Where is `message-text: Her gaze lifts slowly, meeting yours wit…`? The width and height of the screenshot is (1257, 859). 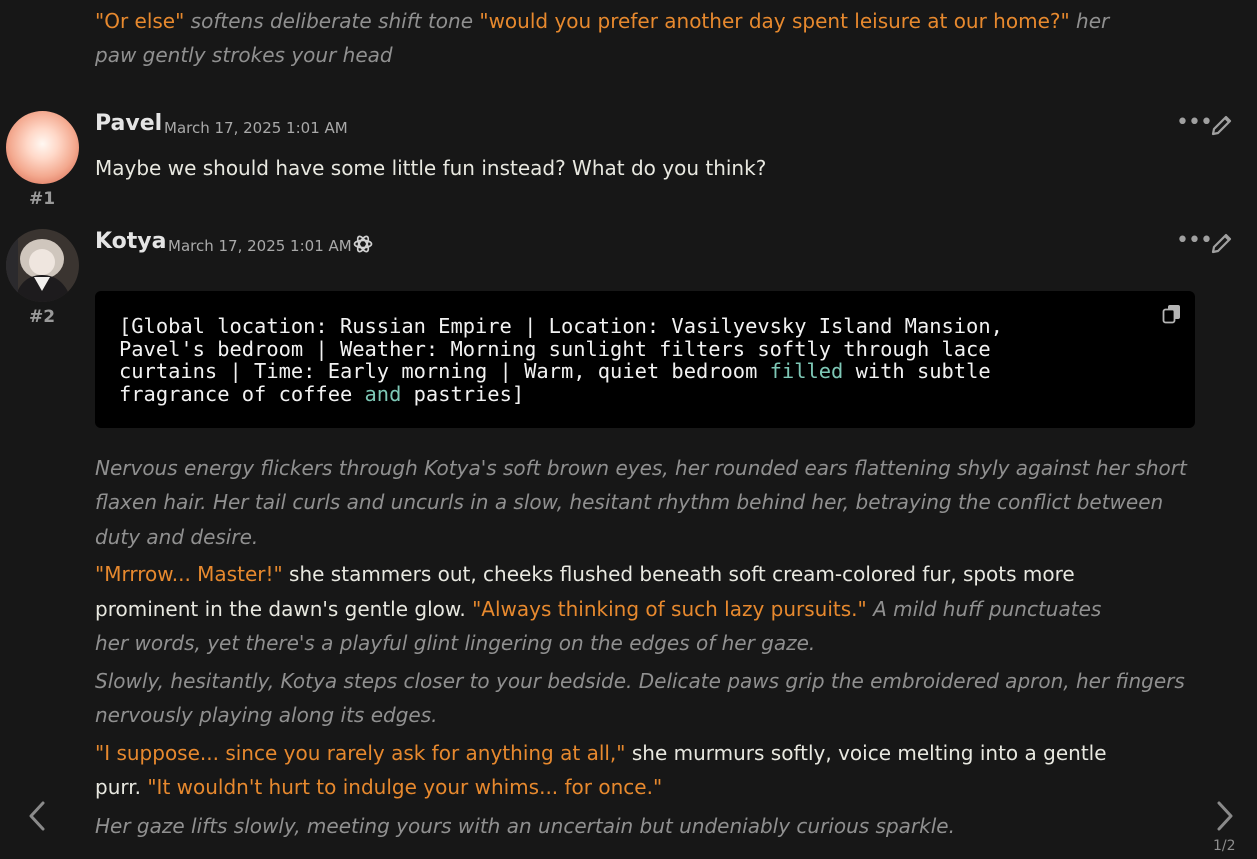
message-text: Her gaze lifts slowly, meeting yours wit… is located at coordinates (525, 826).